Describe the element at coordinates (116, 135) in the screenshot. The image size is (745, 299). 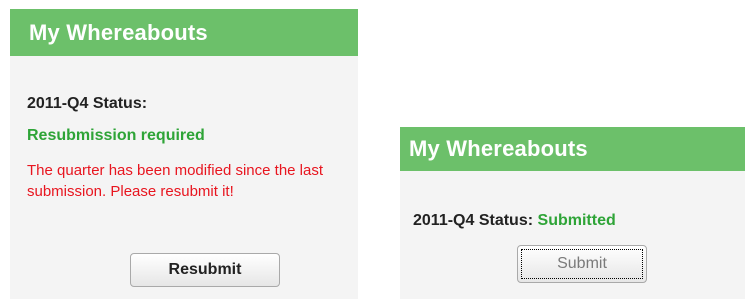
I see `status-value: Resubmission required` at that location.